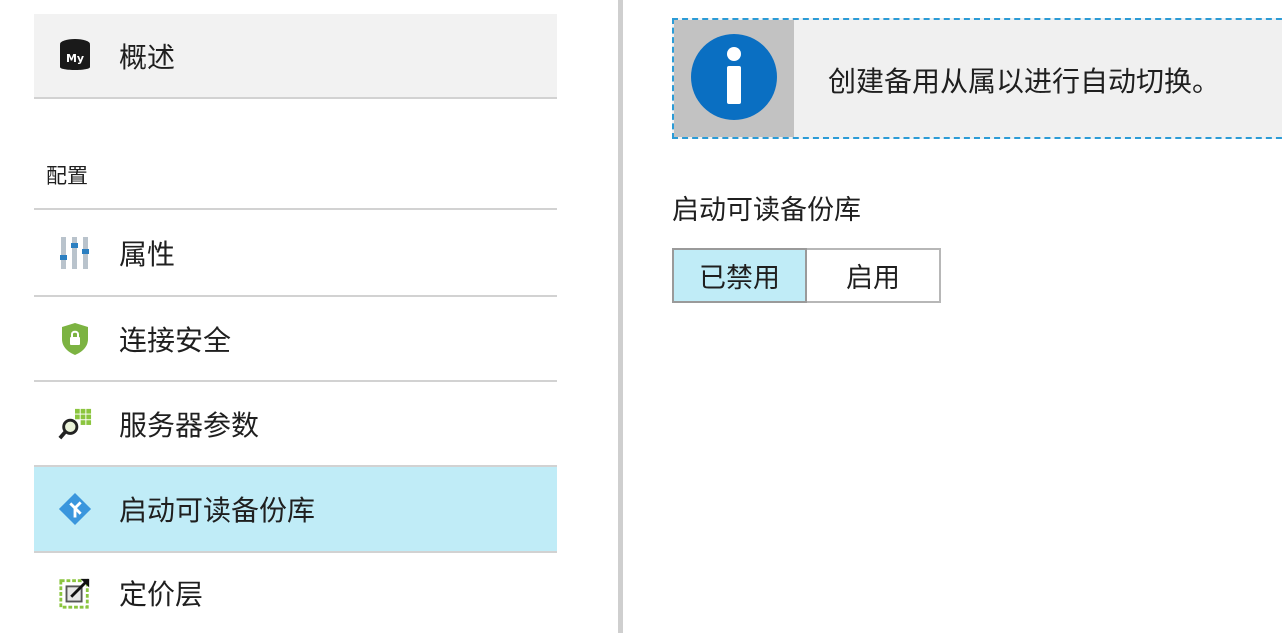 This screenshot has height=633, width=1282. What do you see at coordinates (189, 425) in the screenshot?
I see `sidebar-item-label: 服务器参数` at bounding box center [189, 425].